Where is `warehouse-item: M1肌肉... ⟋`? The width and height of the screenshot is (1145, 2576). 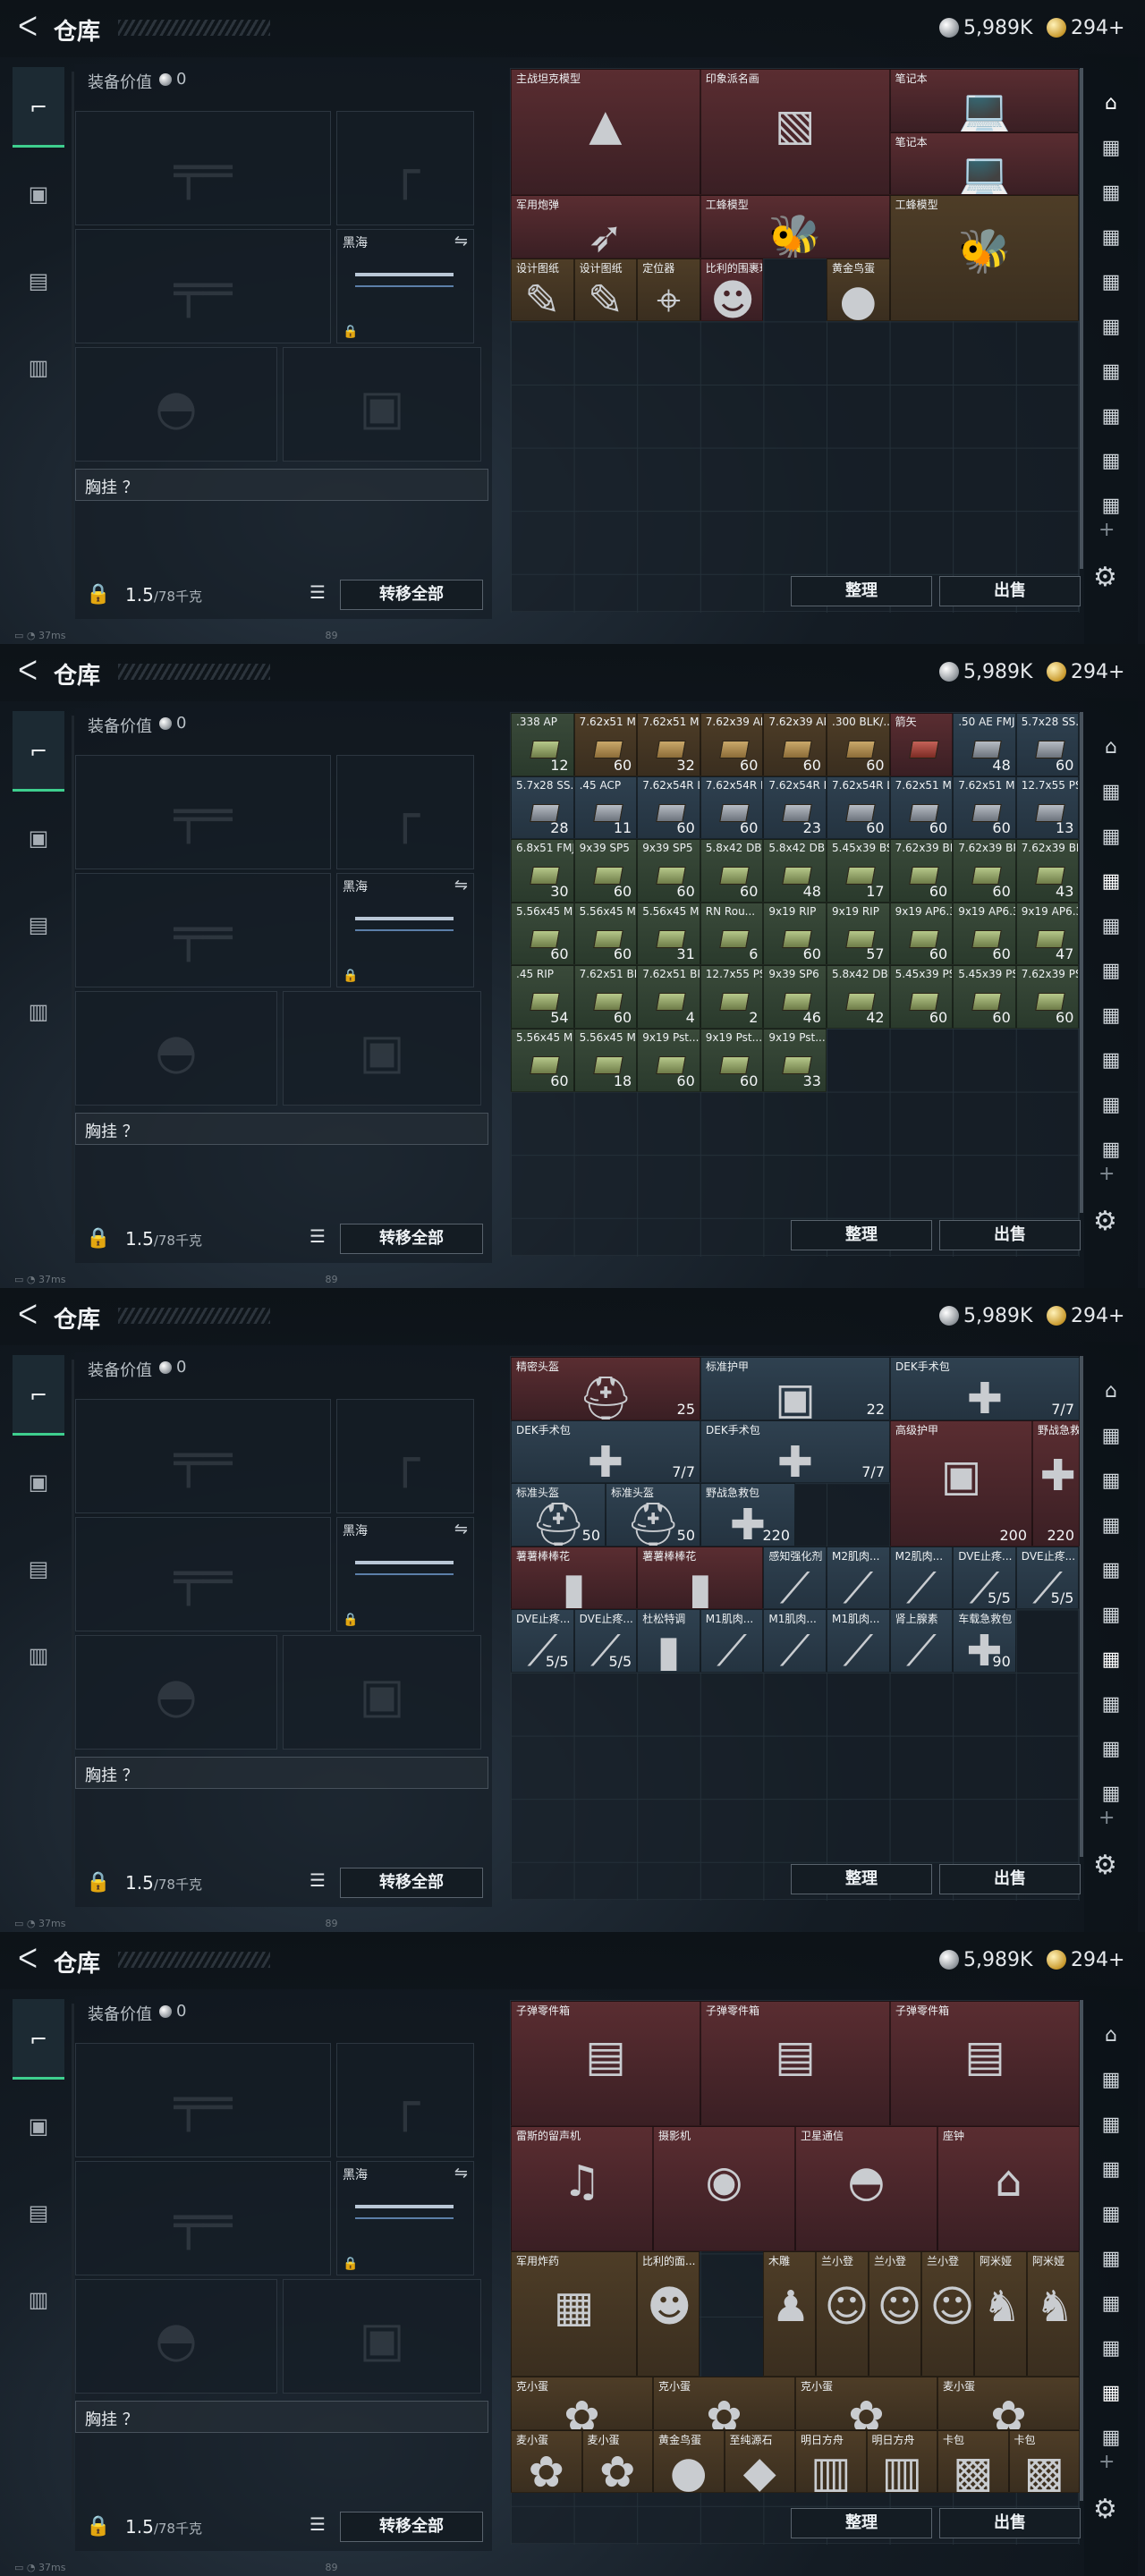 warehouse-item: M1肌肉... ⟋ is located at coordinates (732, 1641).